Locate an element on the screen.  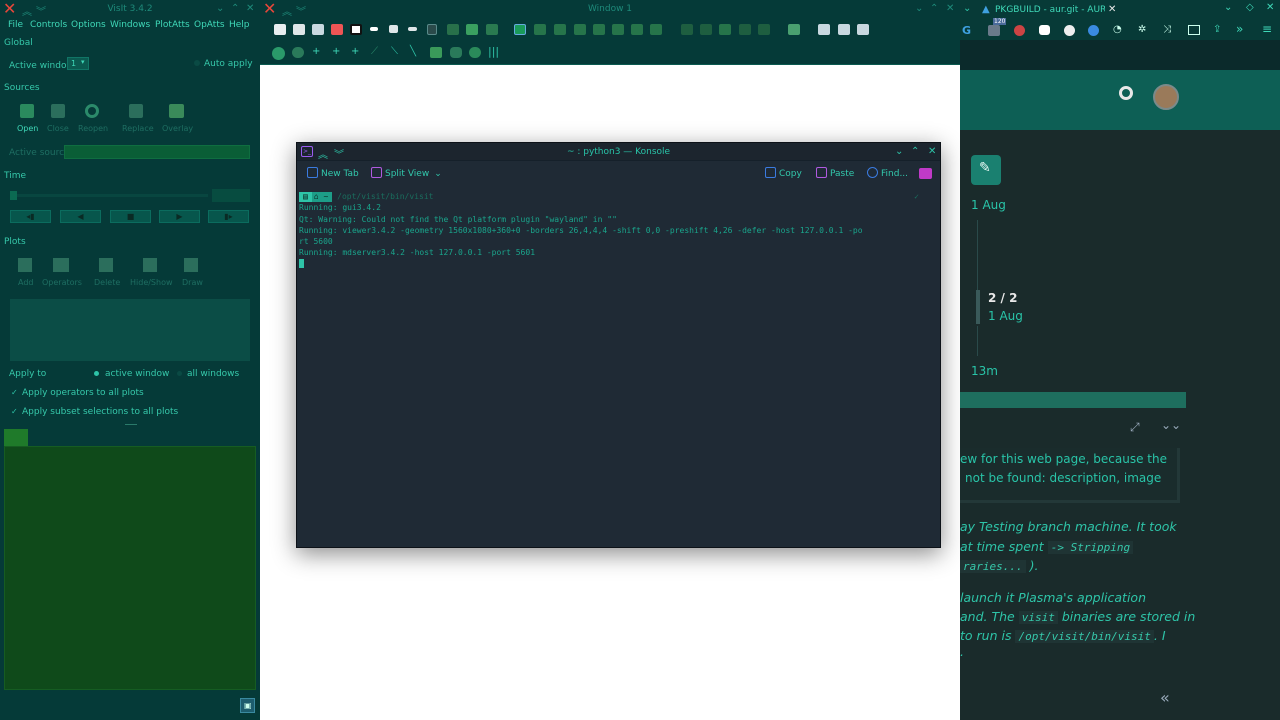
navigate-mode-icon is located at coordinates (520, 29).